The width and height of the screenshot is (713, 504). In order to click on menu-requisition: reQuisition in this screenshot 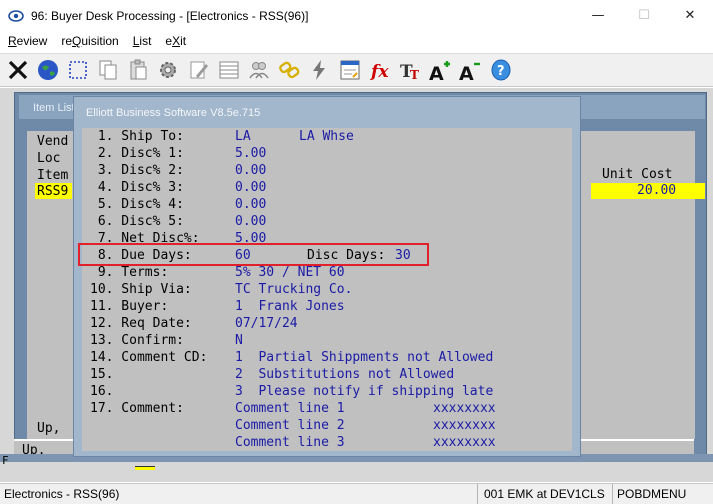, I will do `click(89, 41)`.